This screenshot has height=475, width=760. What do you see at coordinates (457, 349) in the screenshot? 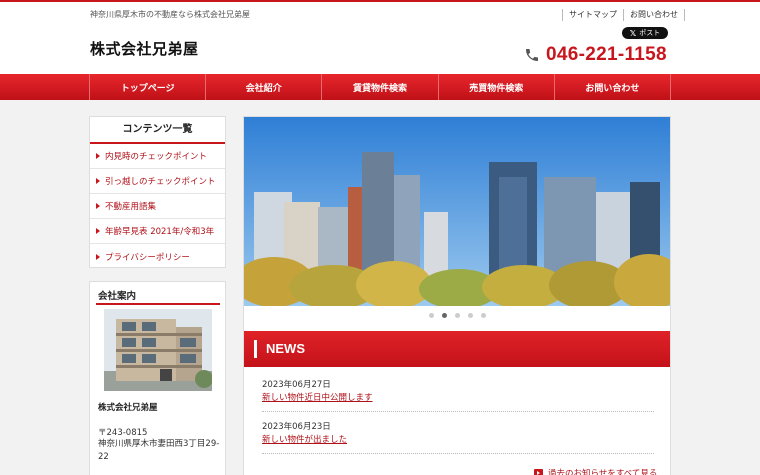
I see `news-header: NEWS` at bounding box center [457, 349].